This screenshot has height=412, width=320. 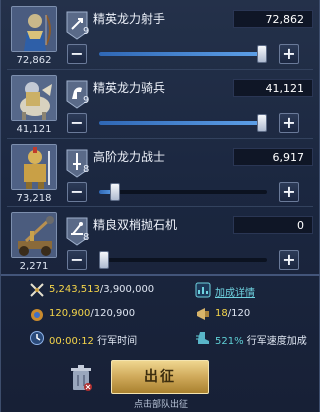 I want to click on trash-icon, so click(x=81, y=378).